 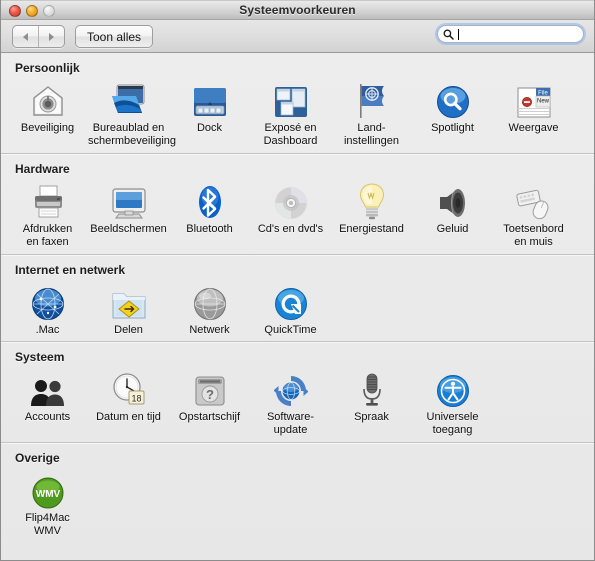 I want to click on pref-item-mac: .Mac, so click(x=47, y=310).